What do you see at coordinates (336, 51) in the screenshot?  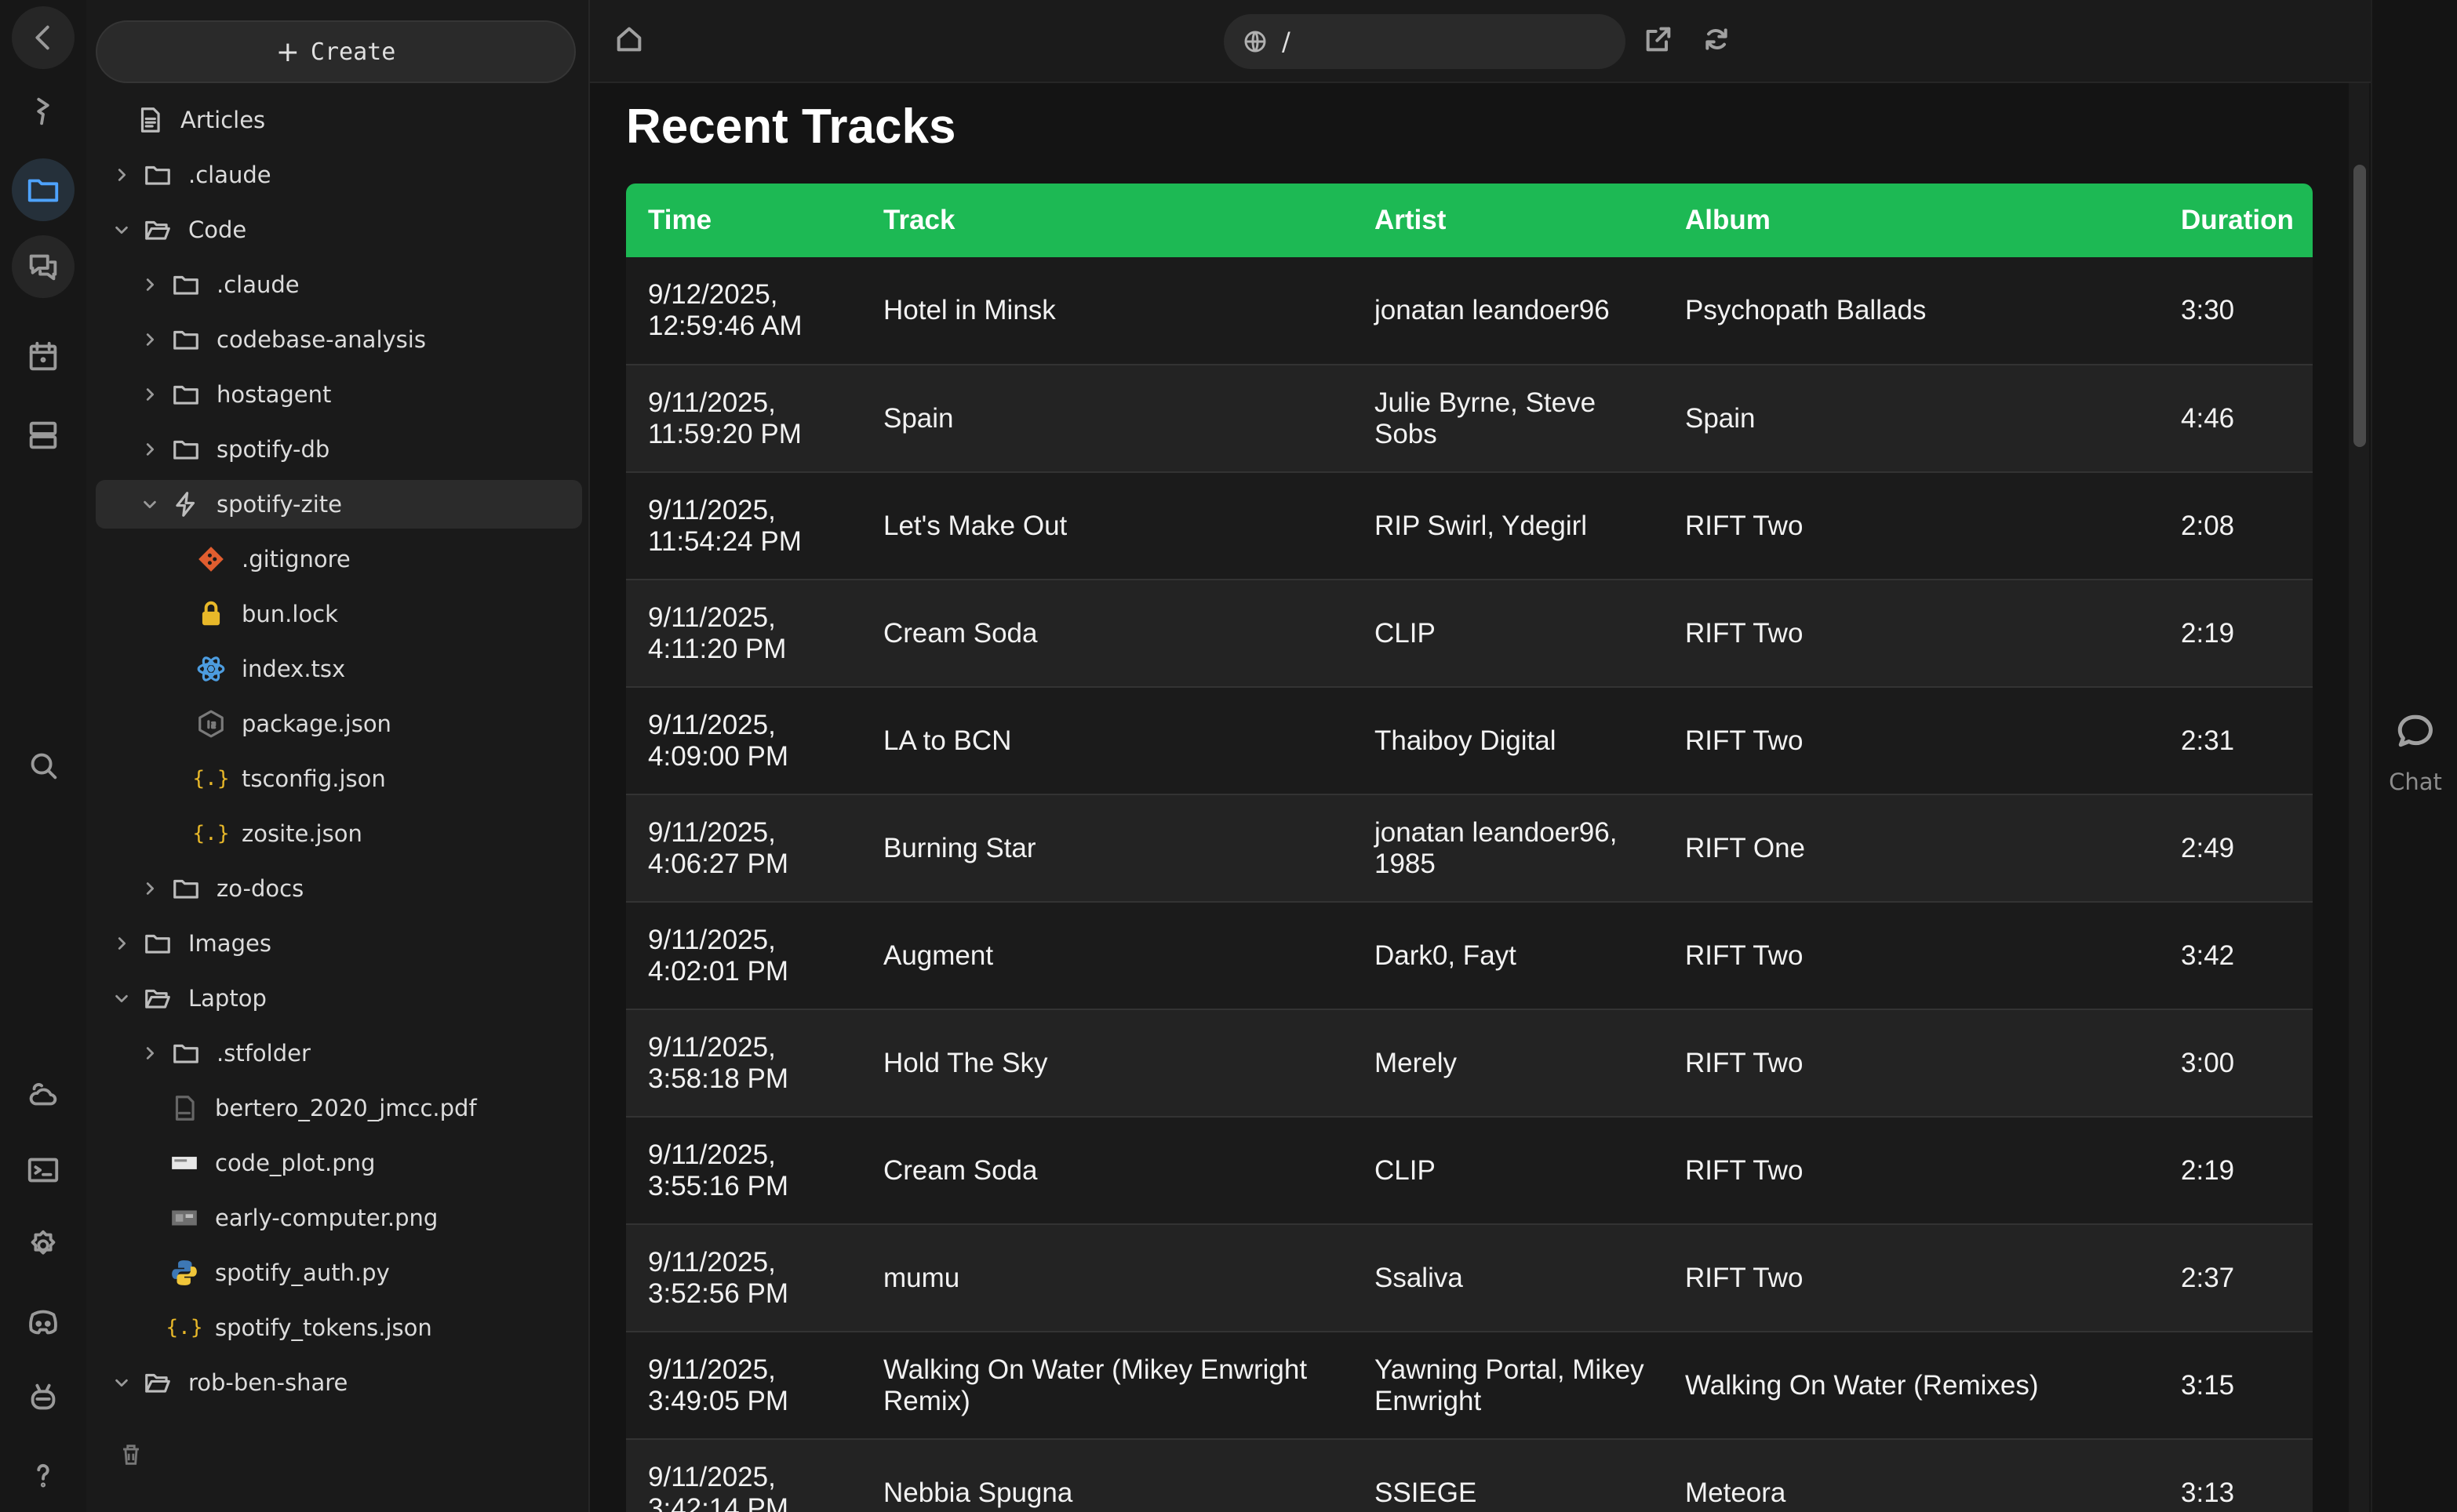 I see `create-button: + Create` at bounding box center [336, 51].